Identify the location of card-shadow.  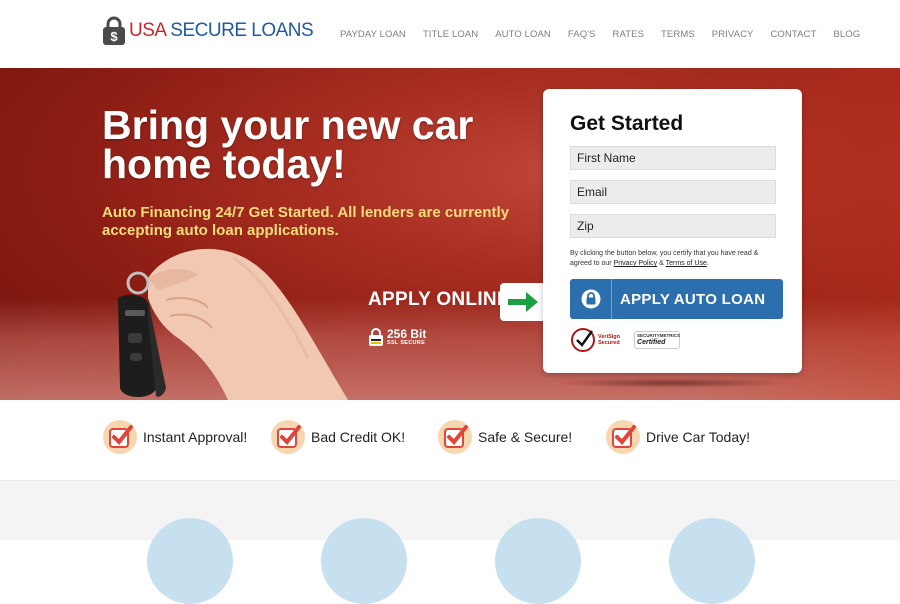
(671, 383).